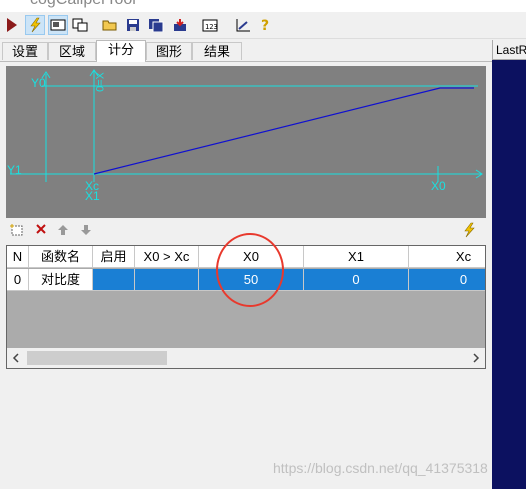 Image resolution: width=526 pixels, height=489 pixels. What do you see at coordinates (61, 280) in the screenshot?
I see `table-row-name: 对比度` at bounding box center [61, 280].